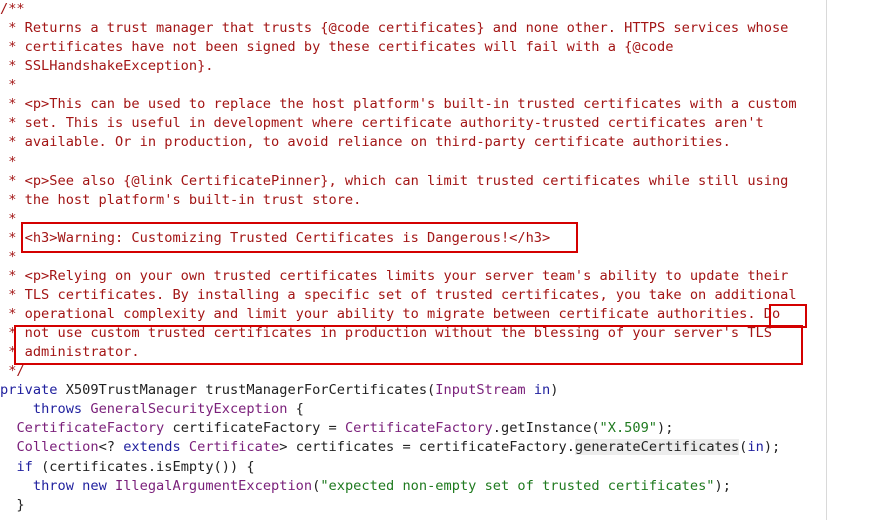 This screenshot has height=520, width=873. What do you see at coordinates (628, 428) in the screenshot?
I see `code-token: "X.509"` at bounding box center [628, 428].